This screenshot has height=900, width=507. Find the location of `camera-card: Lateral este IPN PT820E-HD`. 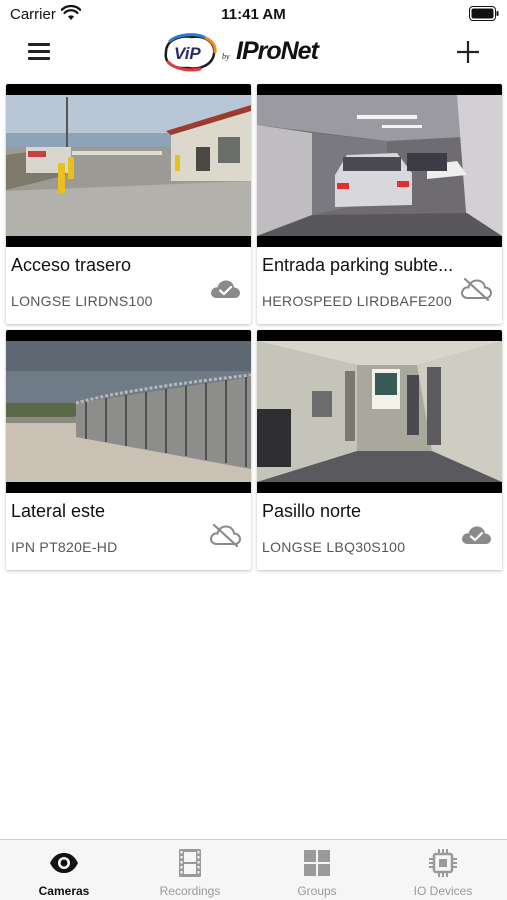

camera-card: Lateral este IPN PT820E-HD is located at coordinates (128, 450).